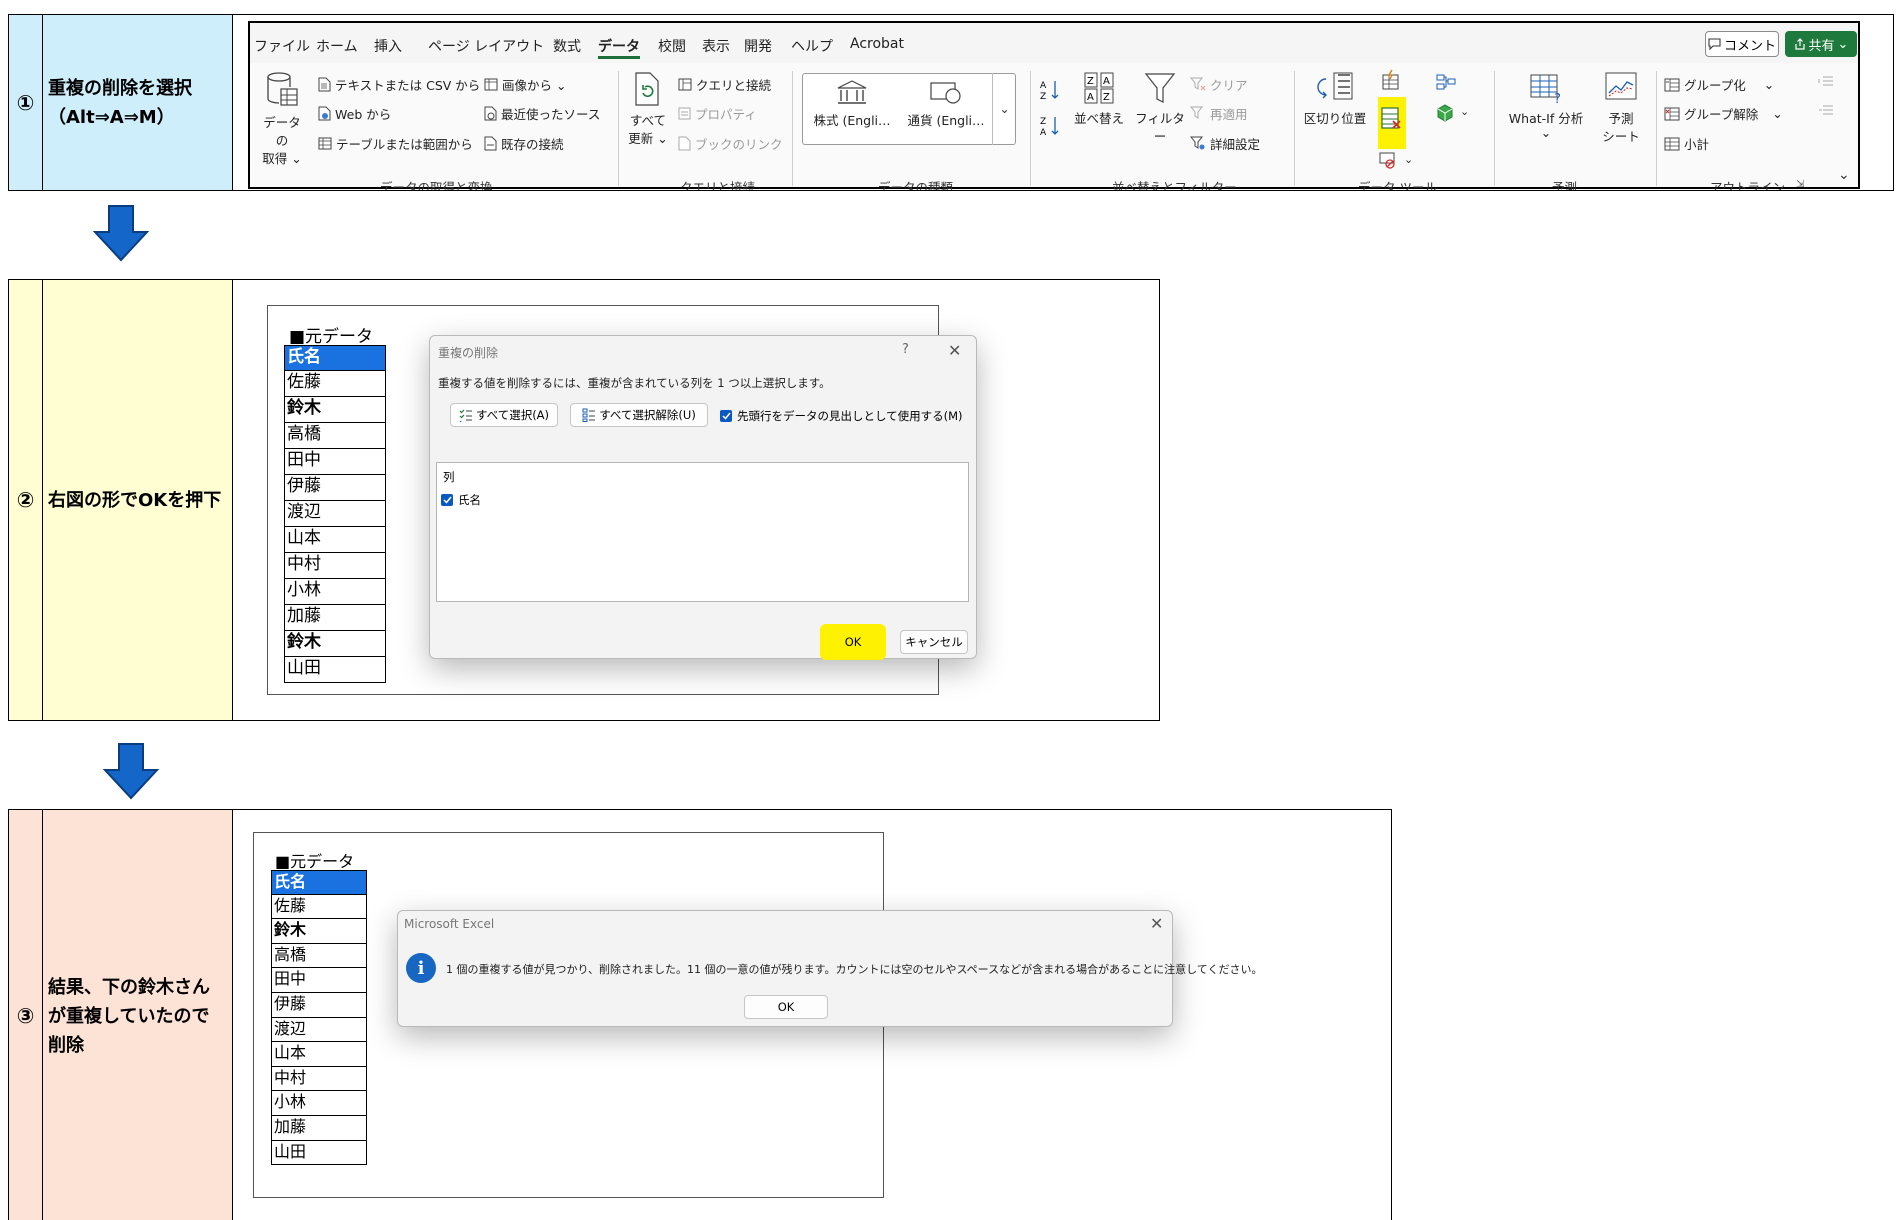 The height and width of the screenshot is (1220, 1900). I want to click on sort-descending-button: ZA, so click(1050, 126).